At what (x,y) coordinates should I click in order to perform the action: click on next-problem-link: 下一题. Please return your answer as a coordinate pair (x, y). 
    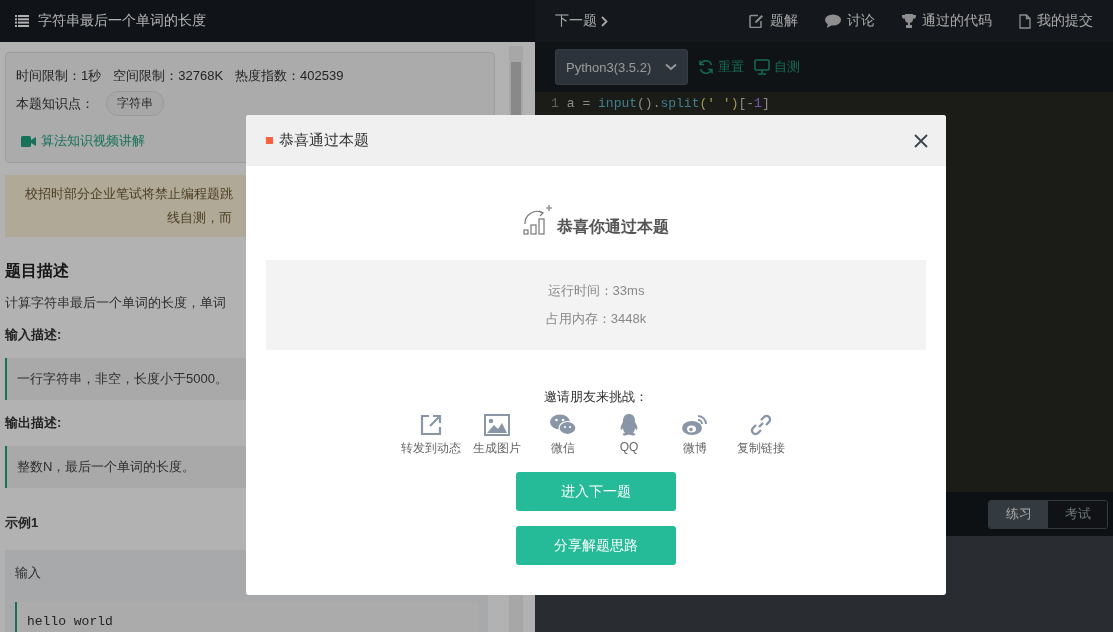
    Looking at the image, I should click on (581, 21).